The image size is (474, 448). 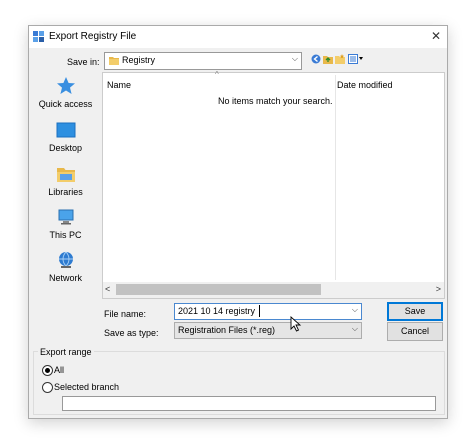 What do you see at coordinates (65, 235) in the screenshot?
I see `place-label: This PC` at bounding box center [65, 235].